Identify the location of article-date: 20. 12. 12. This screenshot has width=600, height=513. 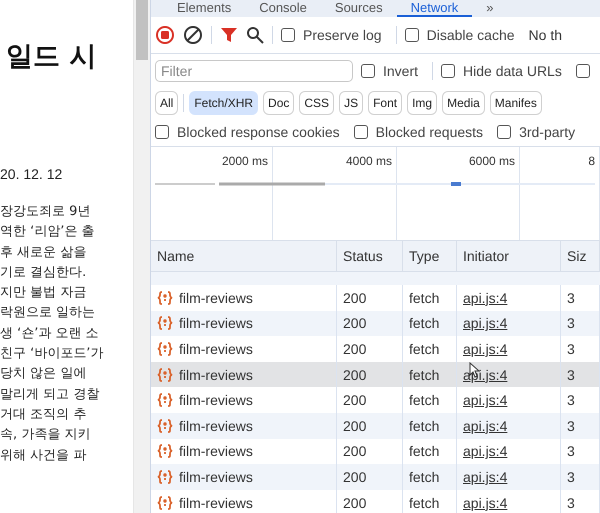
(32, 175).